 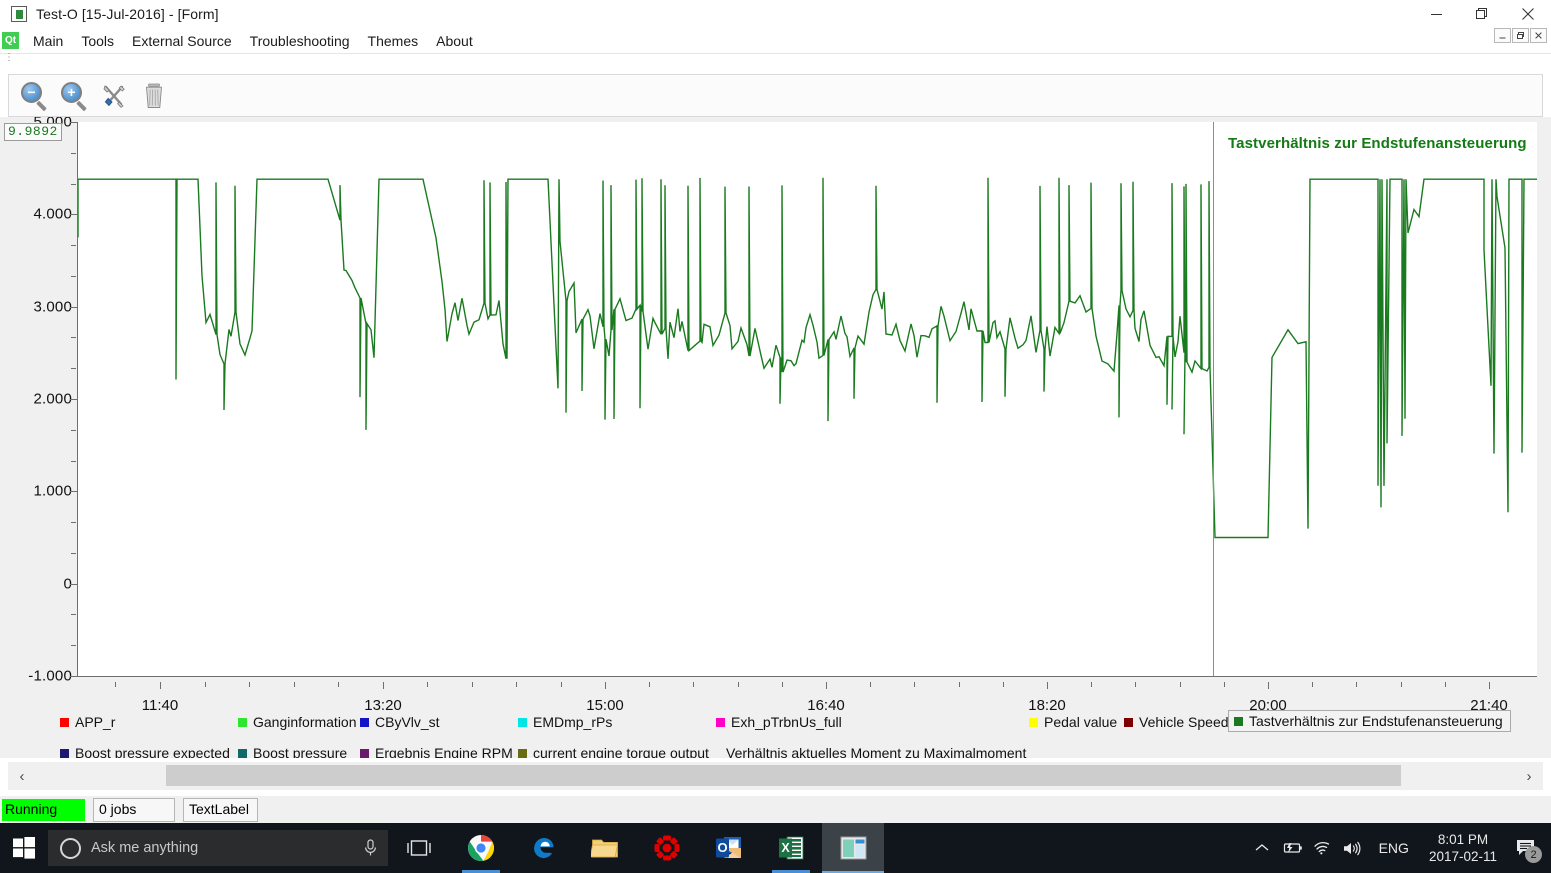 What do you see at coordinates (444, 751) in the screenshot?
I see `legend-item-label: Ergebnis Engine RPM` at bounding box center [444, 751].